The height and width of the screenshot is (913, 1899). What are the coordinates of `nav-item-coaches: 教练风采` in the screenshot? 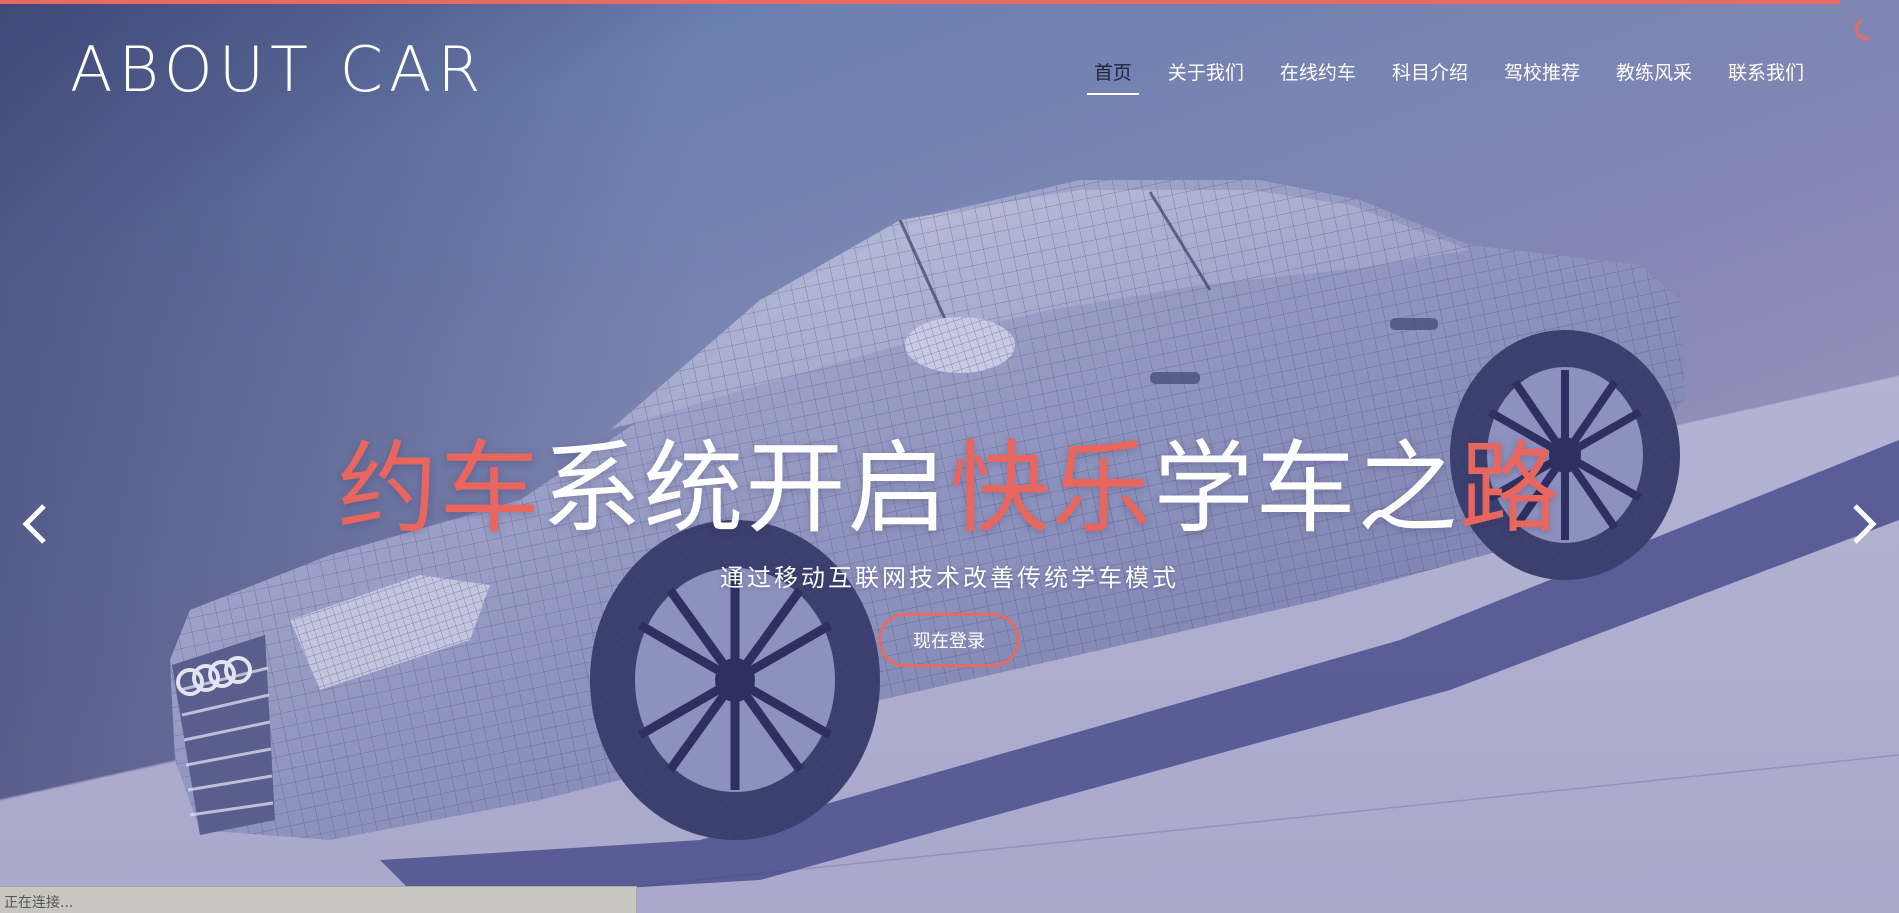 It's located at (1654, 74).